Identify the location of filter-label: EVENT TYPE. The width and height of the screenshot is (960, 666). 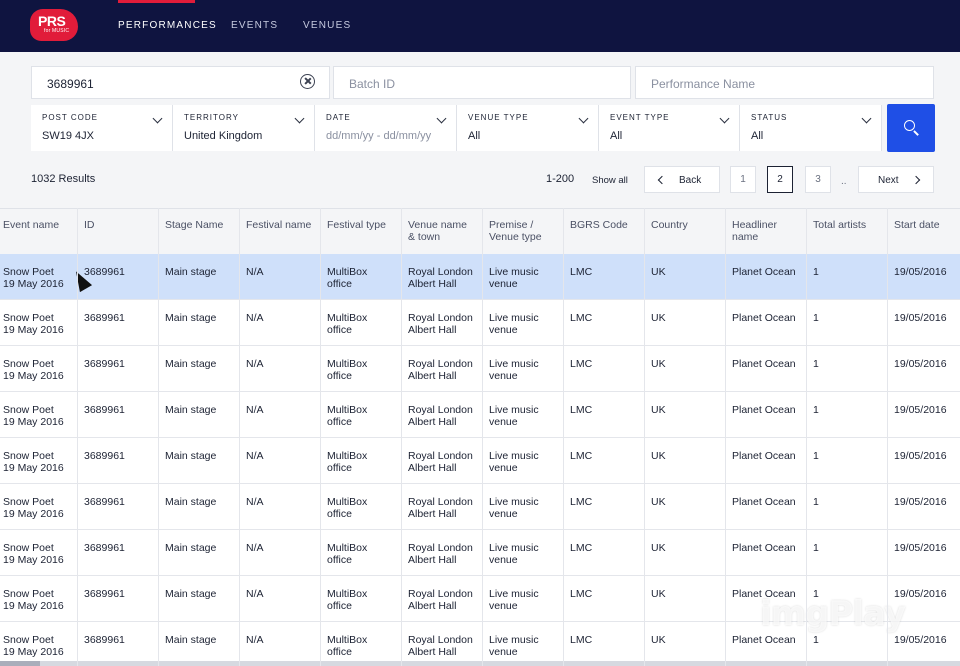
(640, 117).